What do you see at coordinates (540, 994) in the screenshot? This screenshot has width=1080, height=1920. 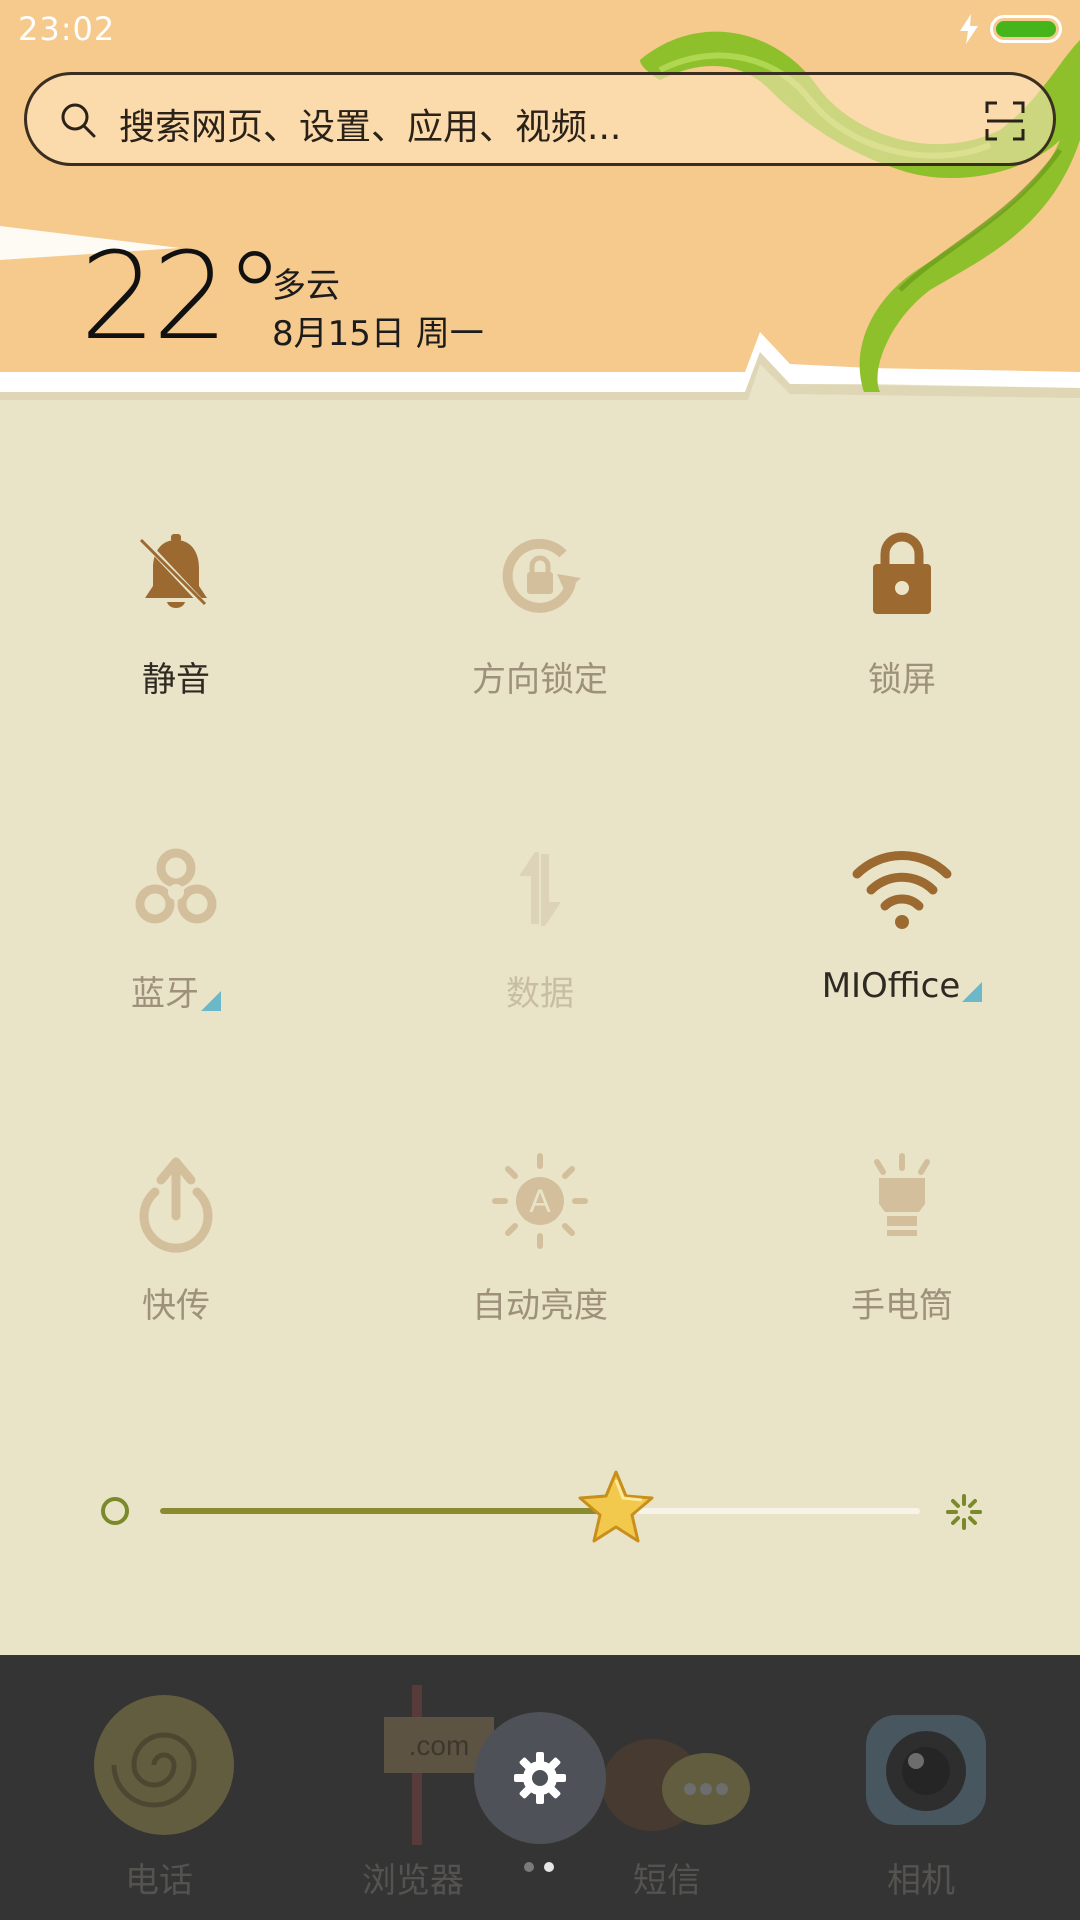 I see `toggle-label: 数据` at bounding box center [540, 994].